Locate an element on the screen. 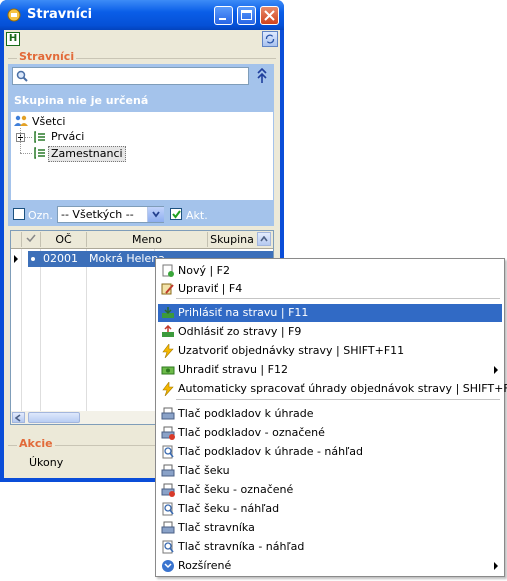  close-button is located at coordinates (269, 15).